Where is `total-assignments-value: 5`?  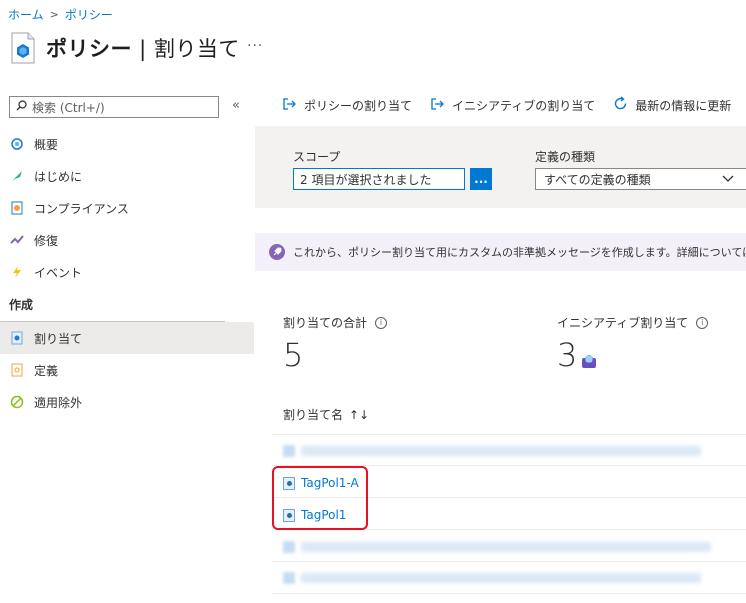
total-assignments-value: 5 is located at coordinates (293, 355).